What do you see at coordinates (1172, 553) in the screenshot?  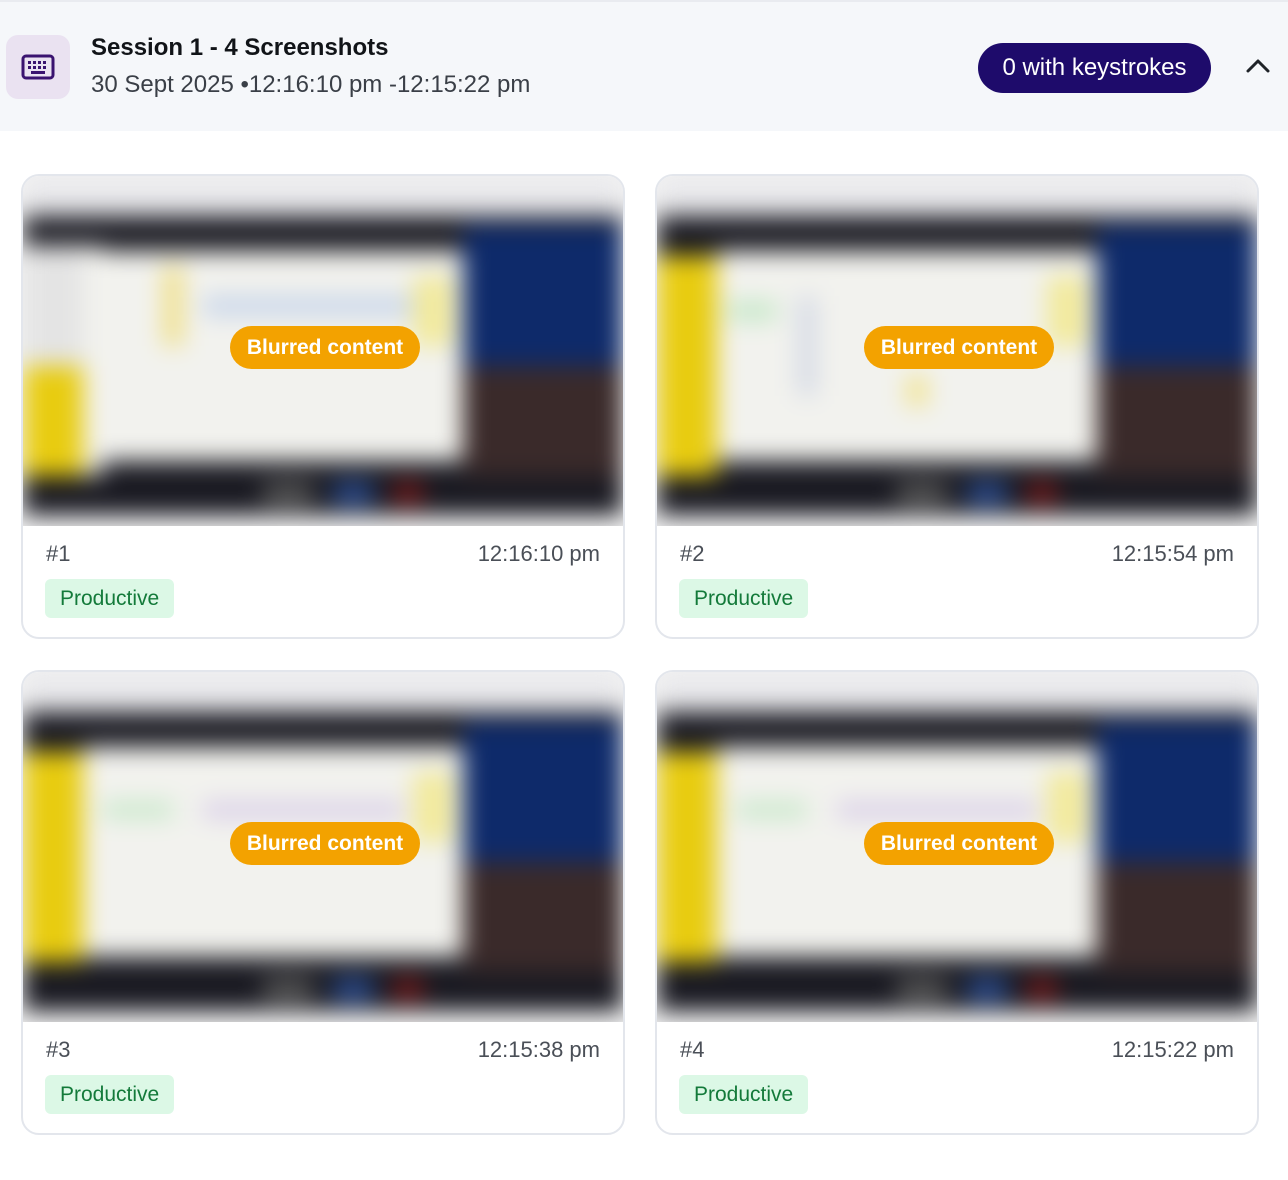 I see `screenshot-time: 12:15:54 pm` at bounding box center [1172, 553].